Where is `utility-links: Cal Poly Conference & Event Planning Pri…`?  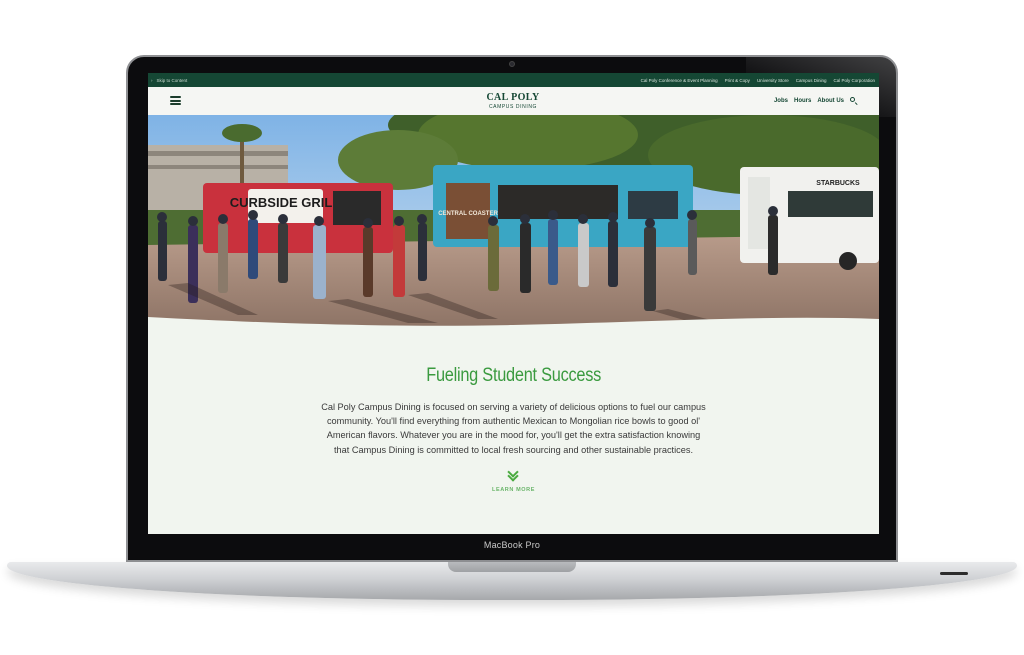 utility-links: Cal Poly Conference & Event Planning Pri… is located at coordinates (758, 80).